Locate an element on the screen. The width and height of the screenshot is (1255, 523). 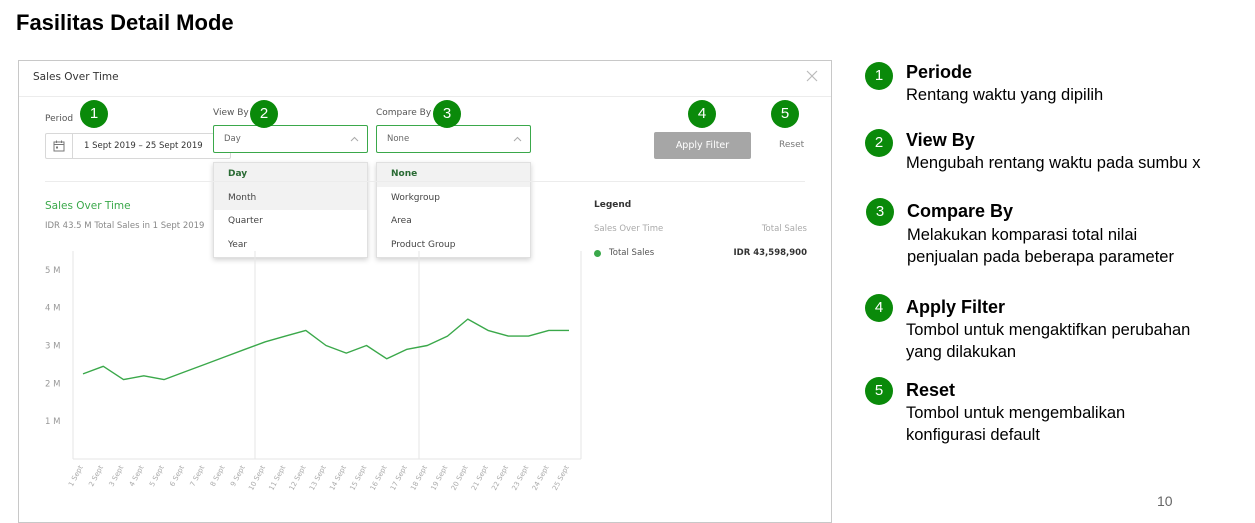
view-by-dropdown: Day Month Quarter Year is located at coordinates (290, 210).